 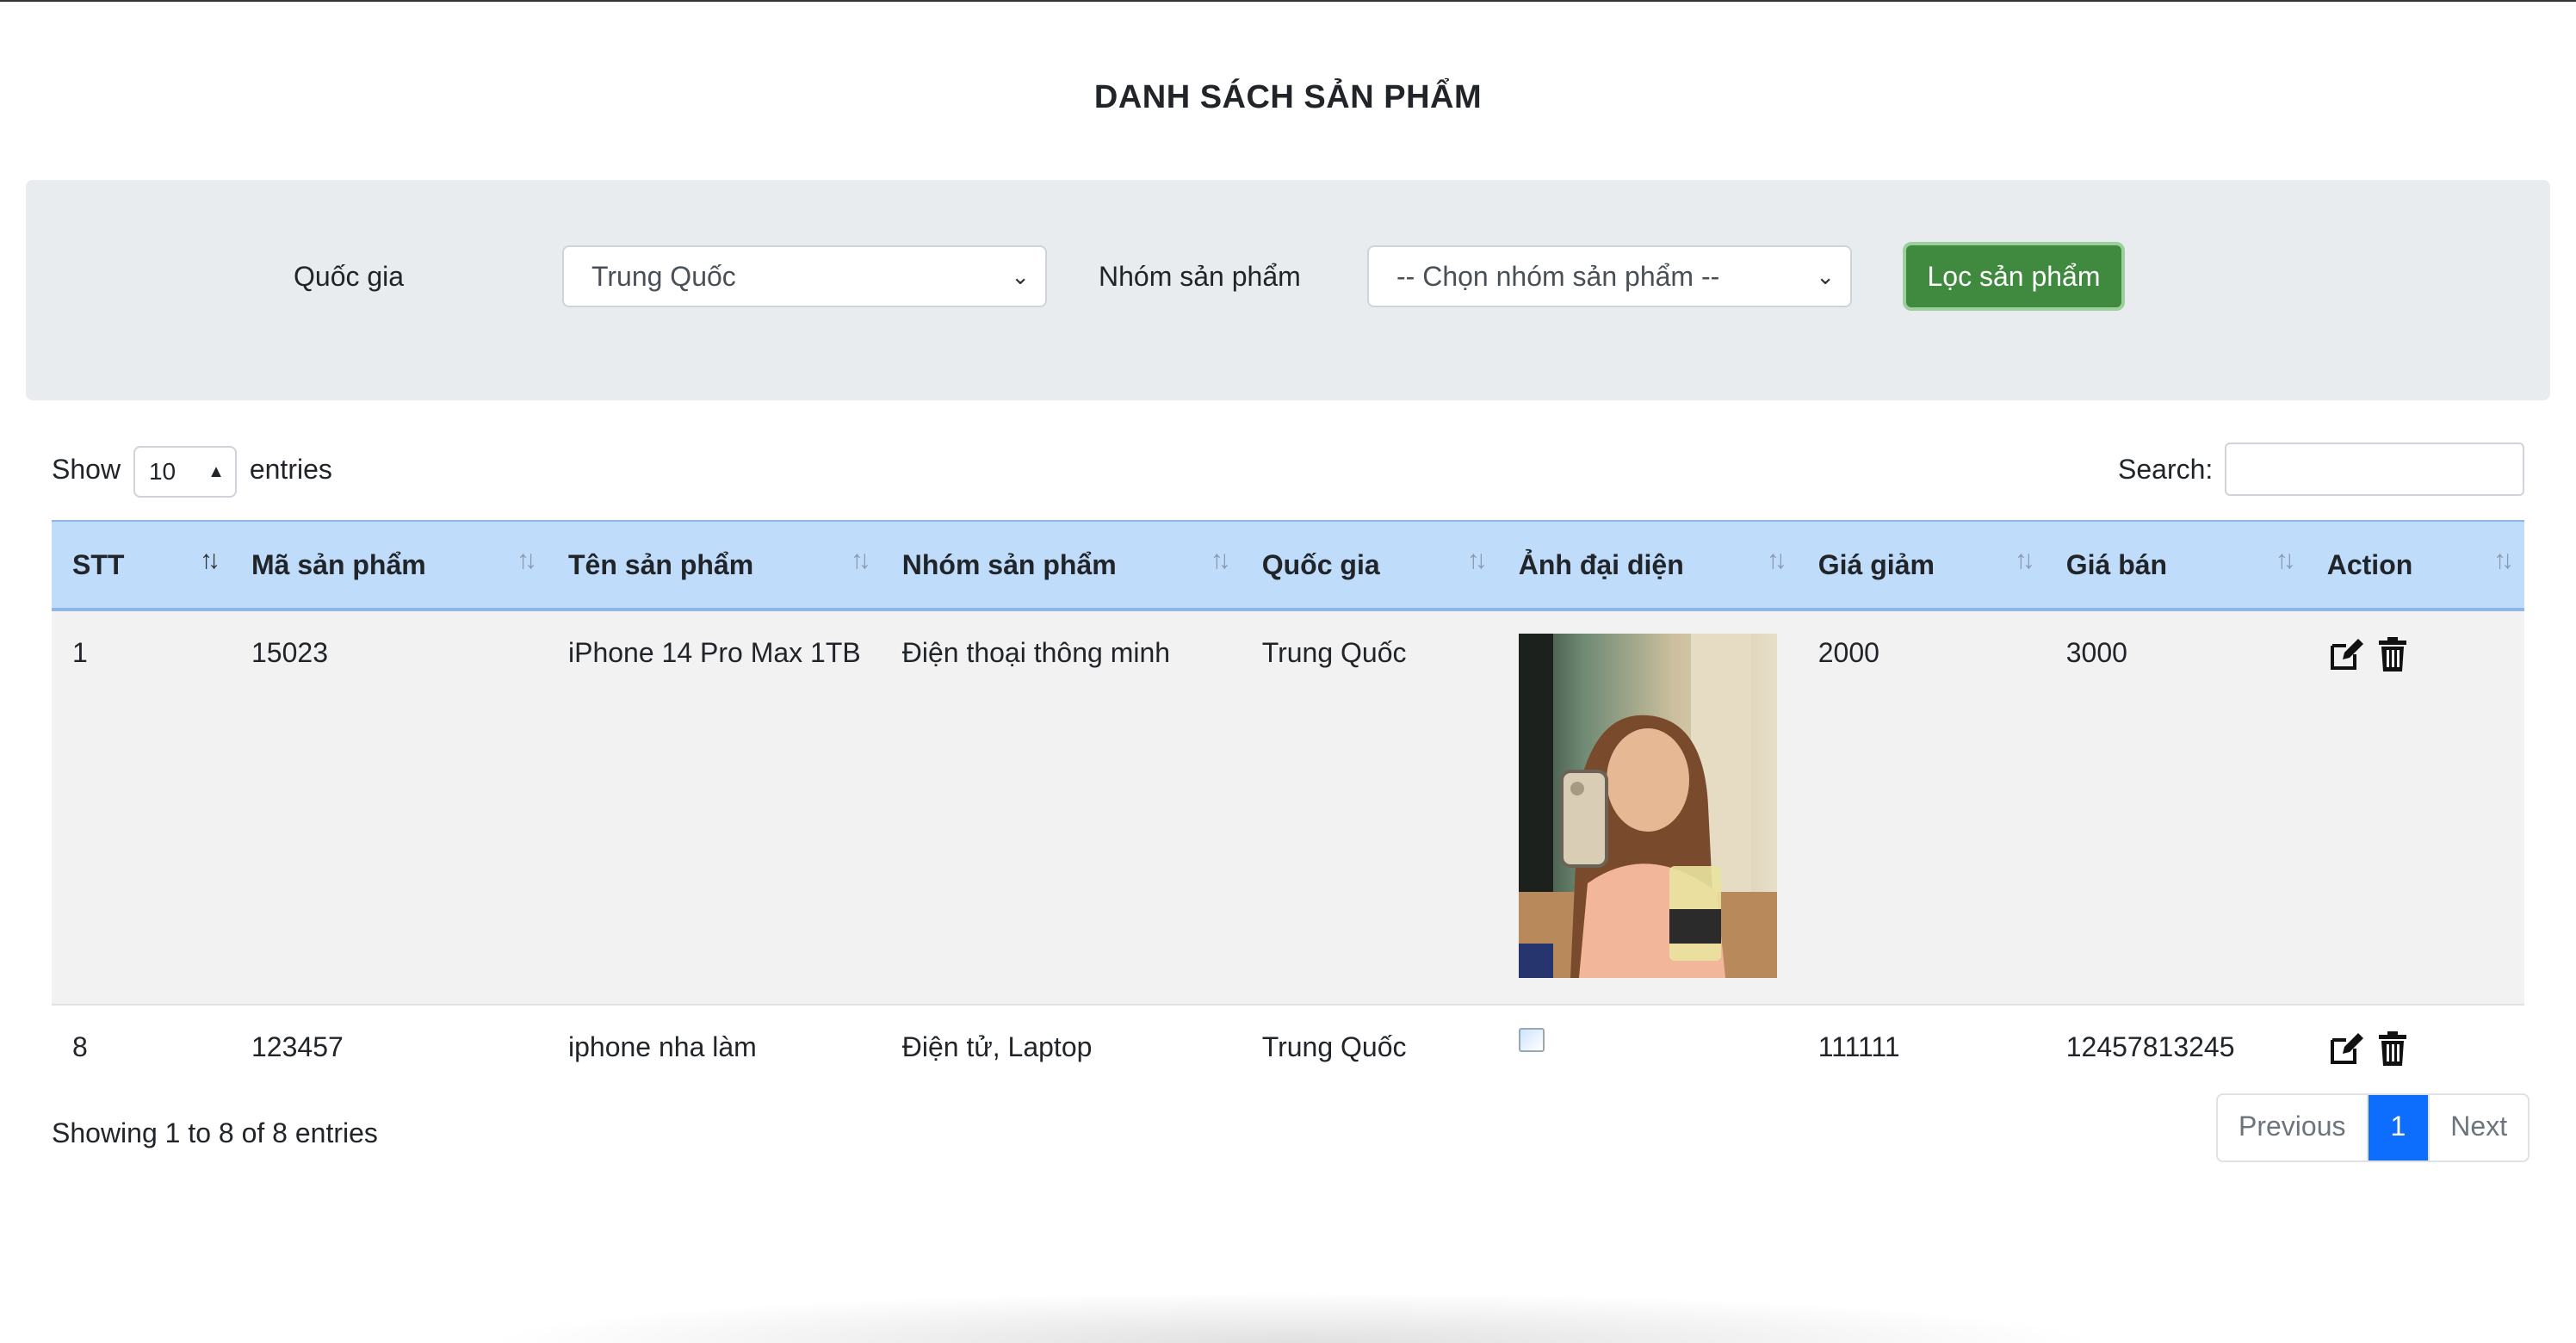 I want to click on column-header-label: STT, so click(x=98, y=564).